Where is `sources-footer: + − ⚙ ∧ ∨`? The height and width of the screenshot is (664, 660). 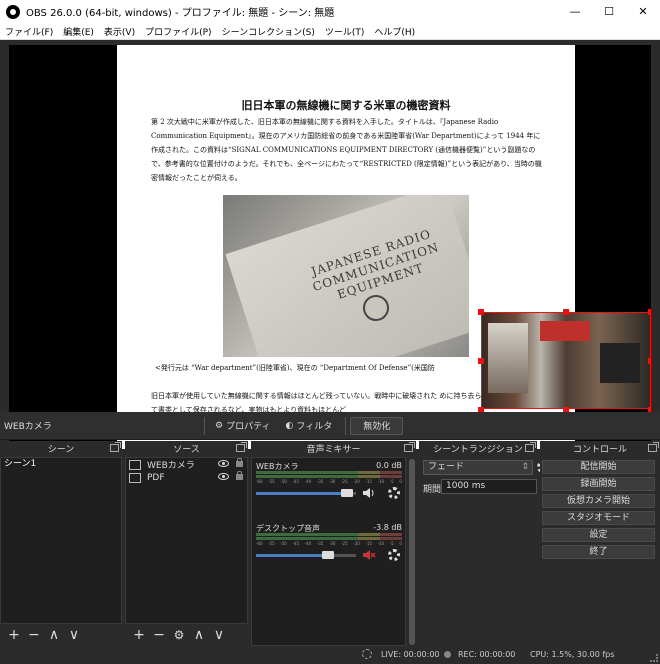
sources-footer: + − ⚙ ∧ ∨ is located at coordinates (186, 635).